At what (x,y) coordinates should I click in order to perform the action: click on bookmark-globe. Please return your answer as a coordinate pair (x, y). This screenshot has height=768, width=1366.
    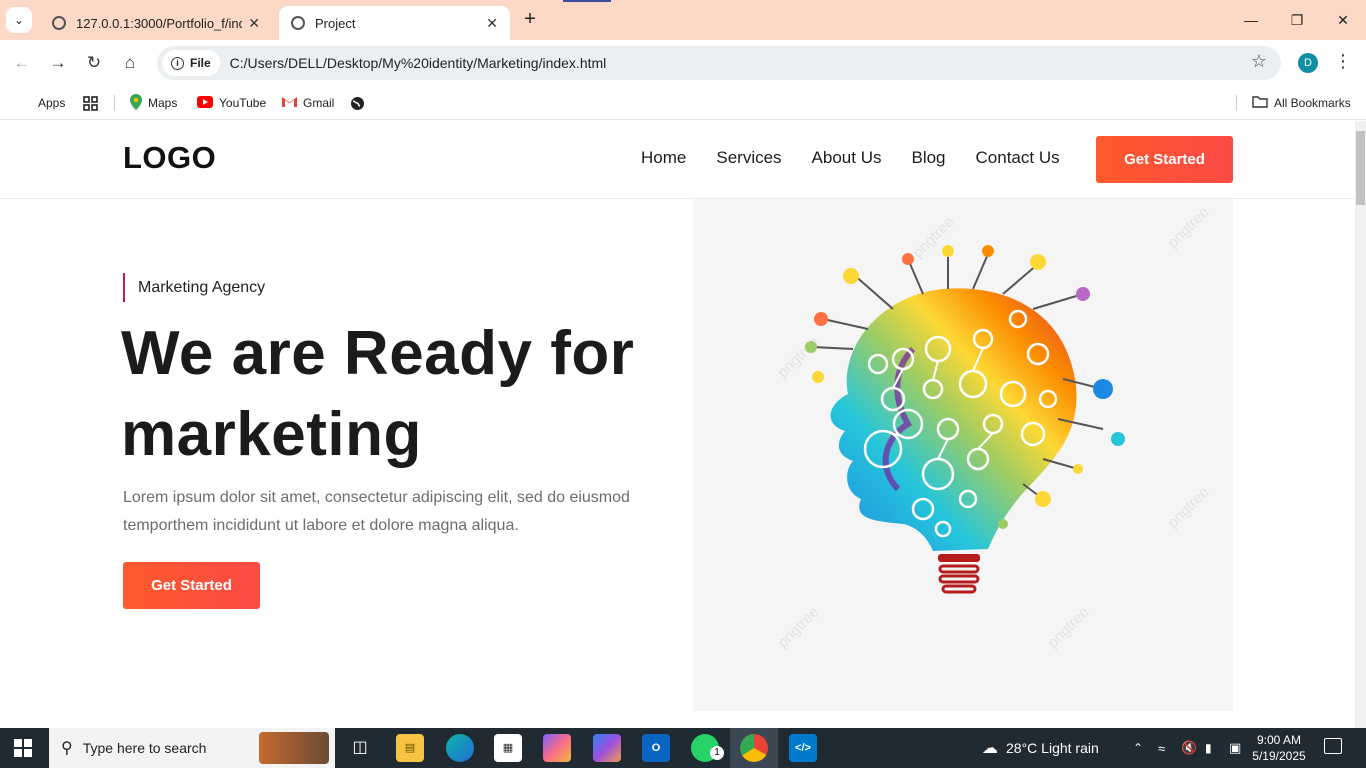
    Looking at the image, I should click on (357, 103).